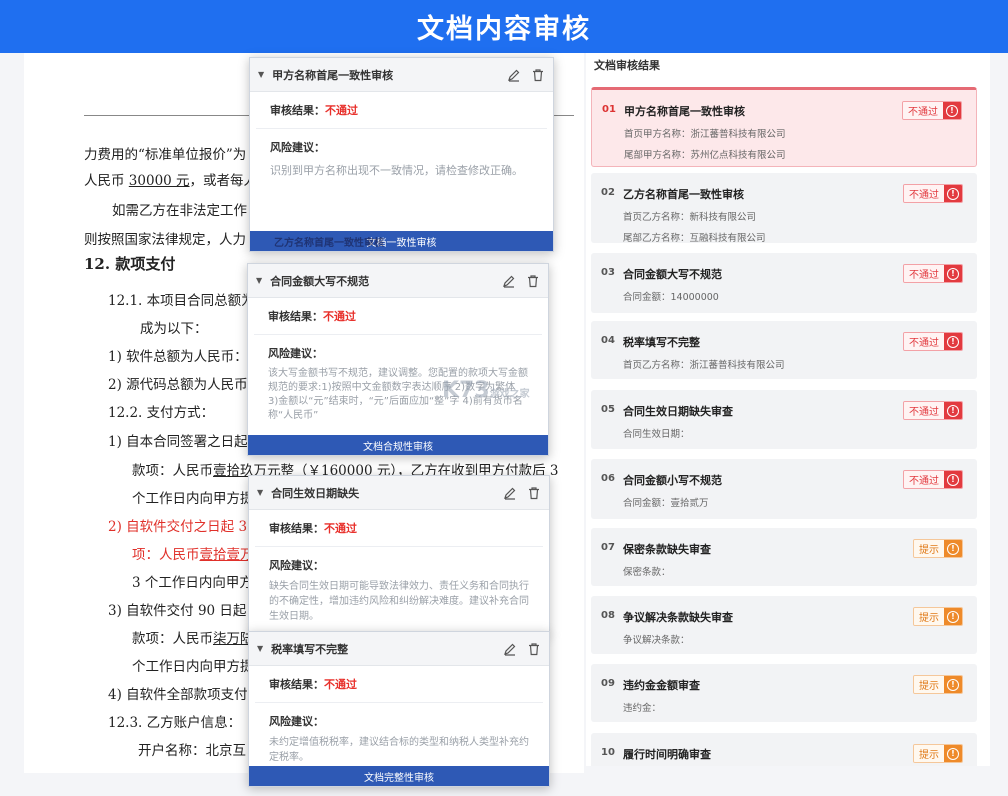 This screenshot has width=1008, height=796. I want to click on popup-header: ▼ 甲方名称首尾一致性审核, so click(401, 75).